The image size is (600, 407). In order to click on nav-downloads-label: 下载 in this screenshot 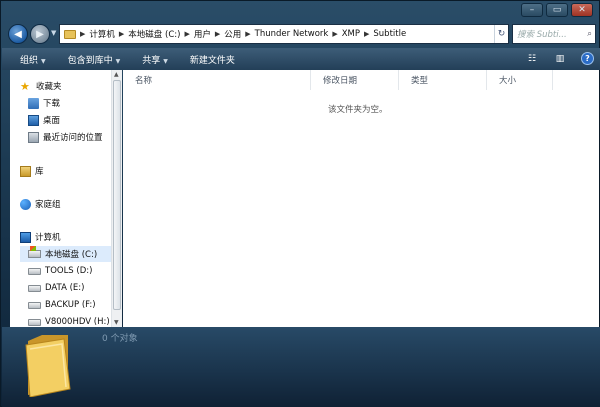, I will do `click(52, 104)`.